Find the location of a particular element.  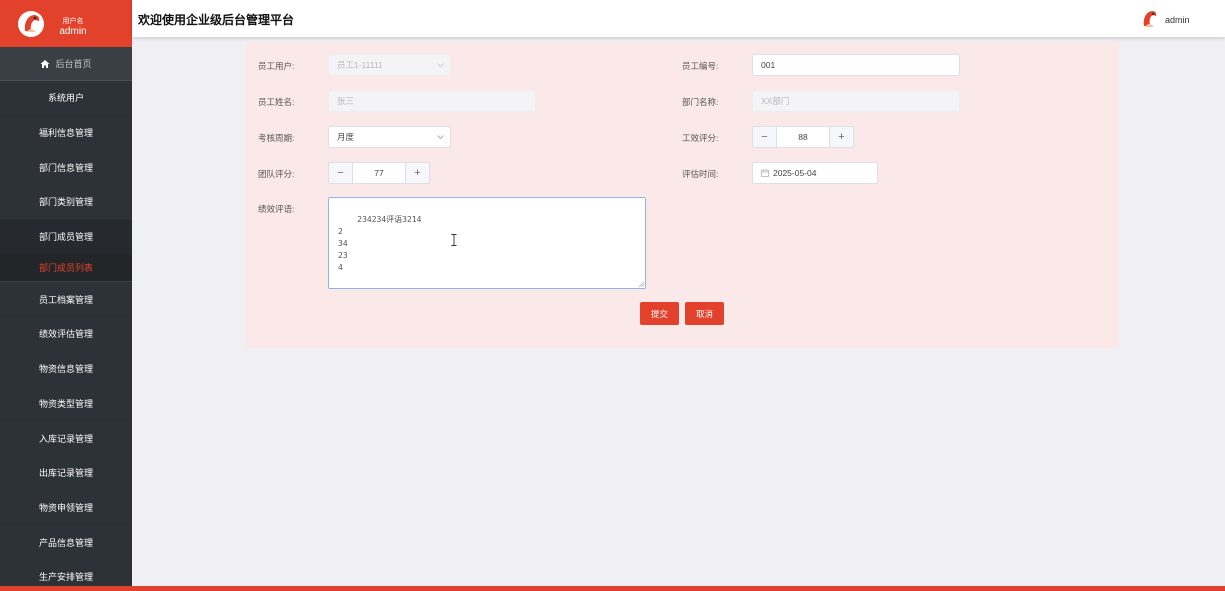

sidebar-item-system-users: 系统用户 is located at coordinates (66, 98).